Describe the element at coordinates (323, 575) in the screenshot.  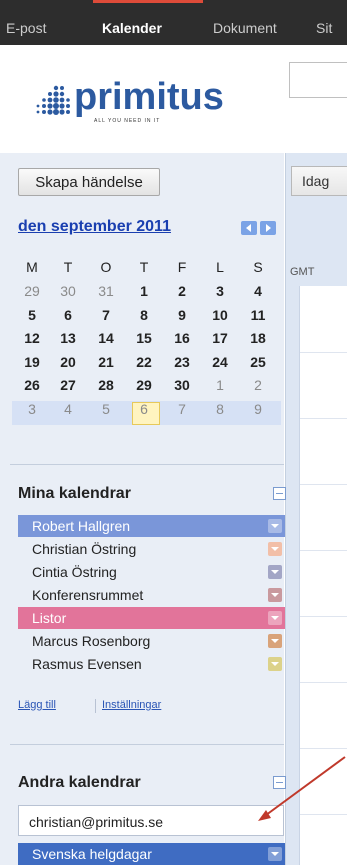
I see `day-grid-column` at that location.